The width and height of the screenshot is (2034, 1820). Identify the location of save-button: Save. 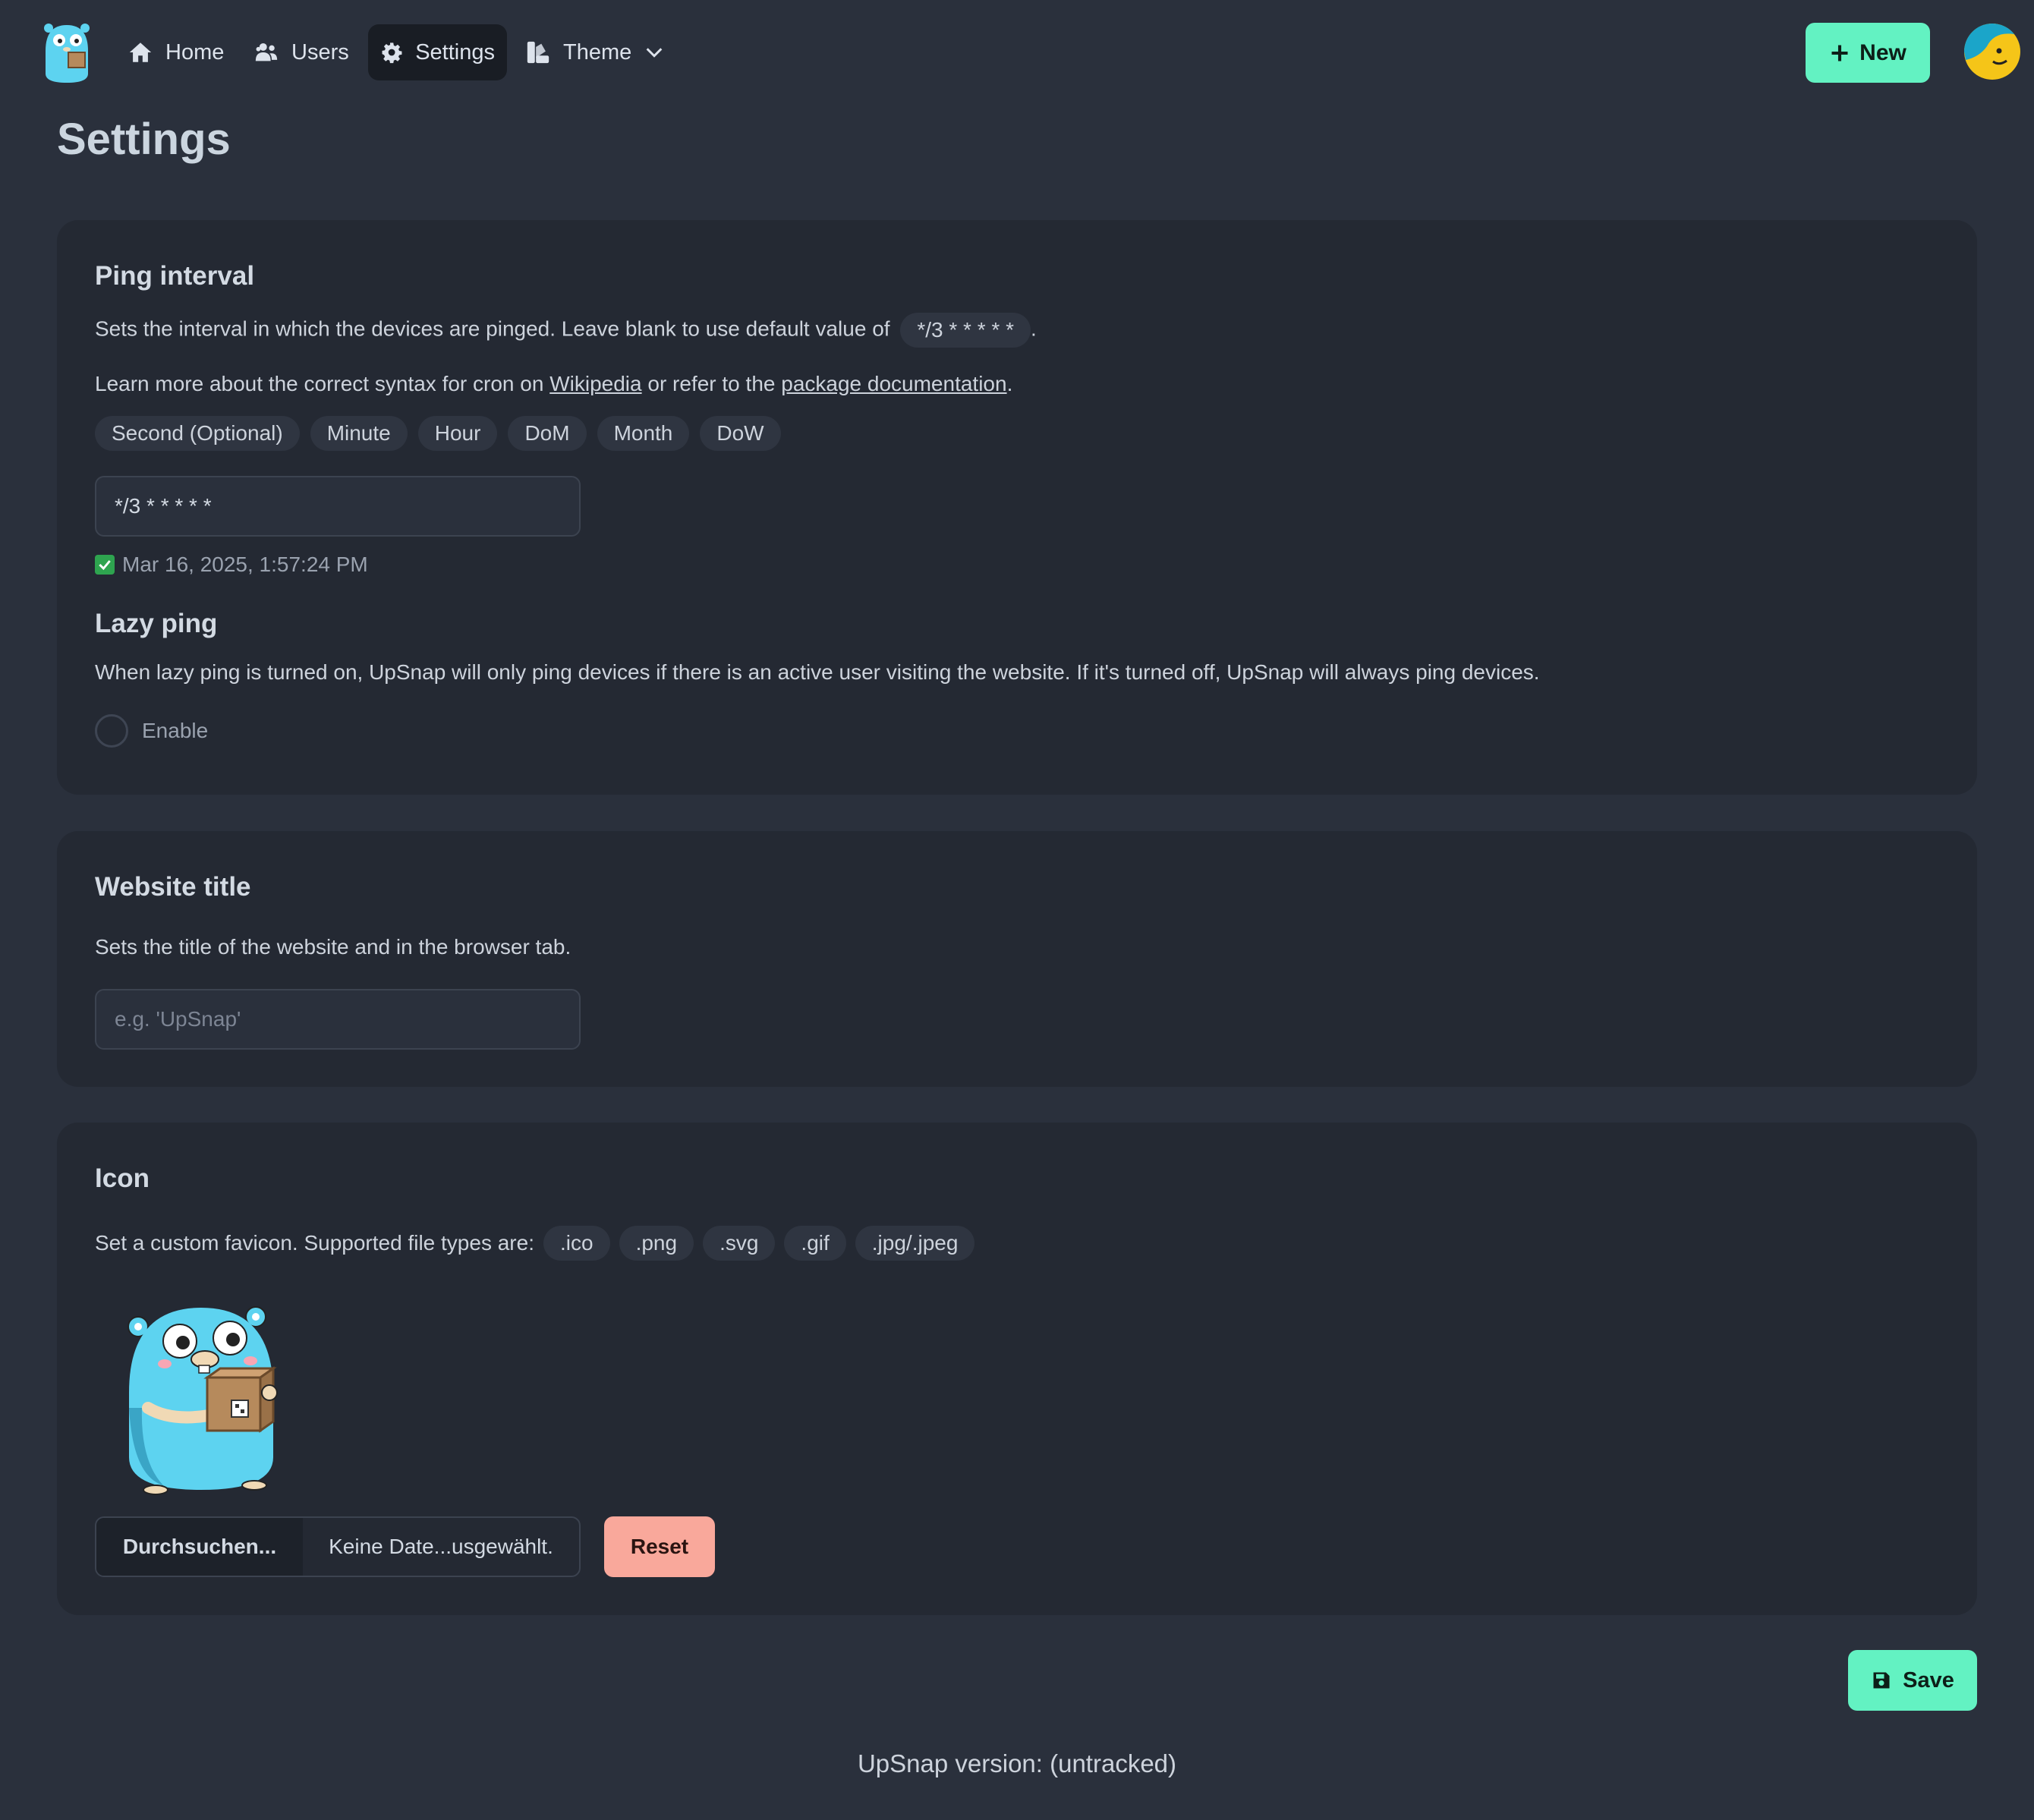
(1912, 1680).